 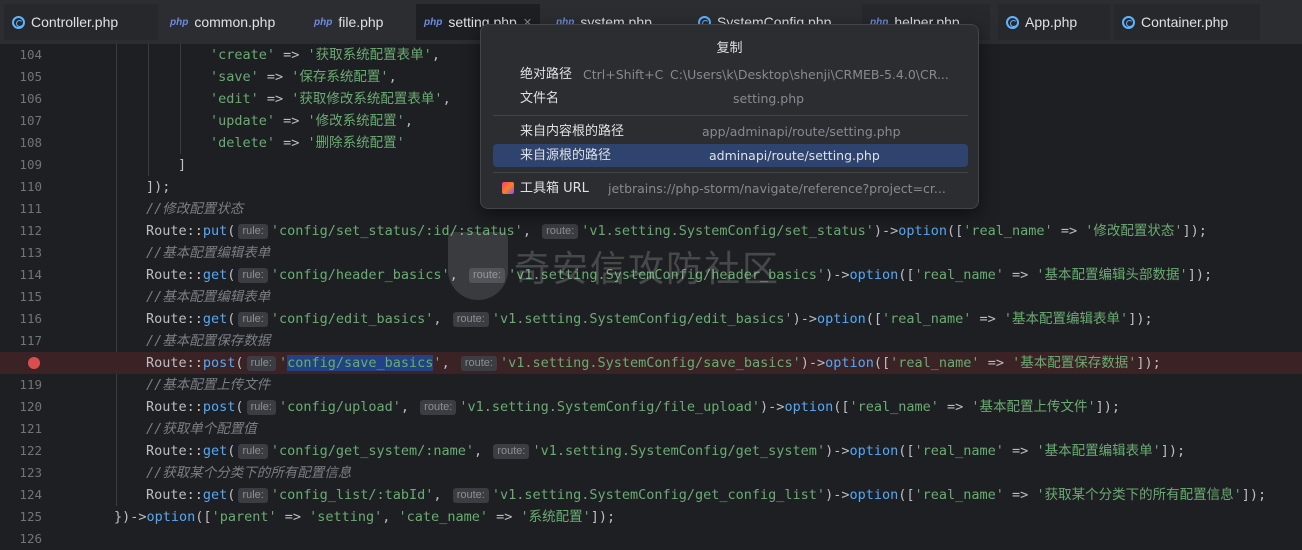 What do you see at coordinates (30, 76) in the screenshot?
I see `line-number: 105` at bounding box center [30, 76].